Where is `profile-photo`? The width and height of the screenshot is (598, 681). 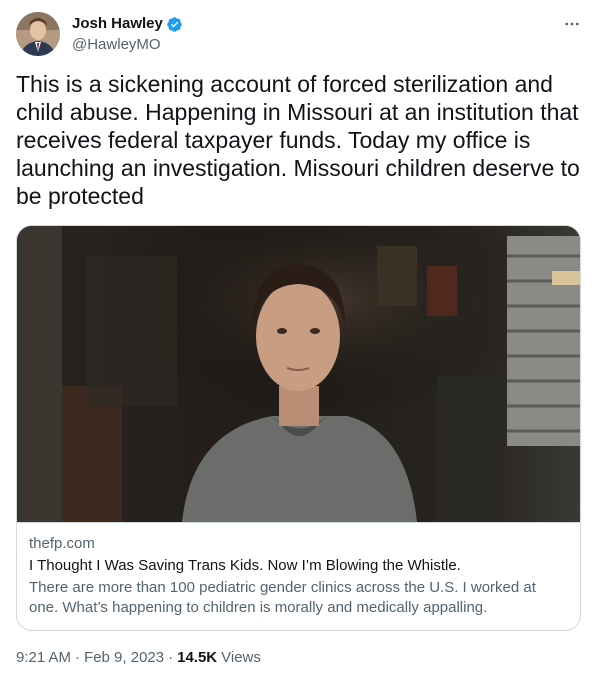 profile-photo is located at coordinates (38, 34).